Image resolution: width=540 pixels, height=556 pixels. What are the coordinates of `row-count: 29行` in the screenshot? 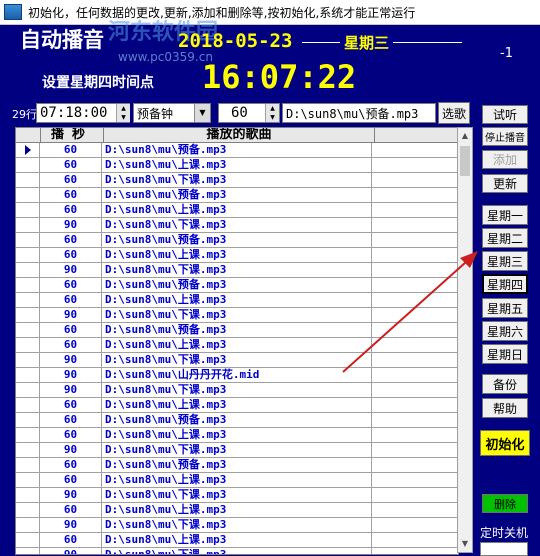 It's located at (24, 114).